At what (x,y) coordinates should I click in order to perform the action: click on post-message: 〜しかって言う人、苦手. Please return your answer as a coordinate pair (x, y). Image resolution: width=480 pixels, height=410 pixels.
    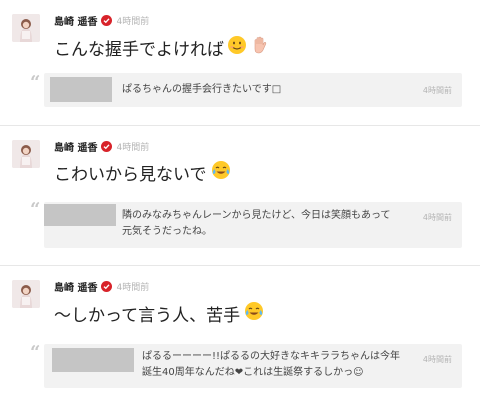
    Looking at the image, I should click on (159, 313).